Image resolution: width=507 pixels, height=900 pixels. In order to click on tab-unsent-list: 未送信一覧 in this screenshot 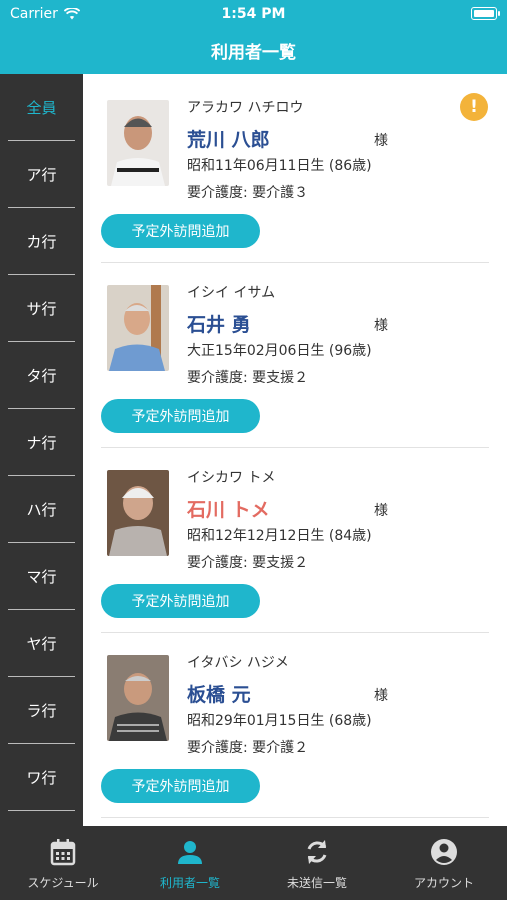, I will do `click(317, 863)`.